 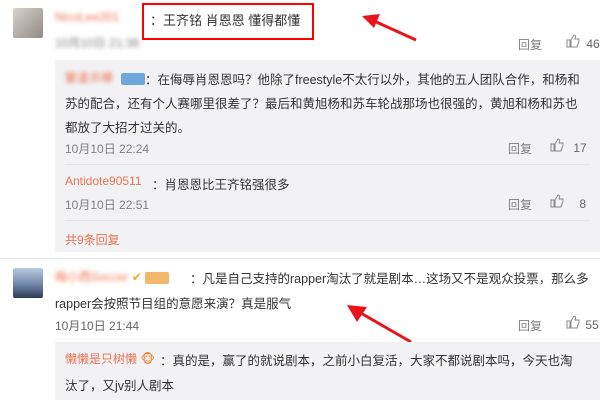 I want to click on reply-username: 繁逢许棒, so click(x=89, y=78).